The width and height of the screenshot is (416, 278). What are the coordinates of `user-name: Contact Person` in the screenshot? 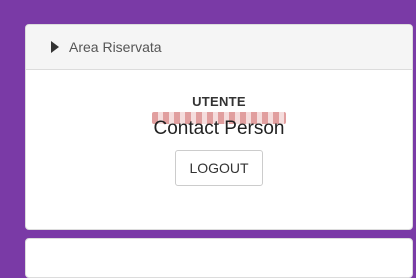 It's located at (219, 126).